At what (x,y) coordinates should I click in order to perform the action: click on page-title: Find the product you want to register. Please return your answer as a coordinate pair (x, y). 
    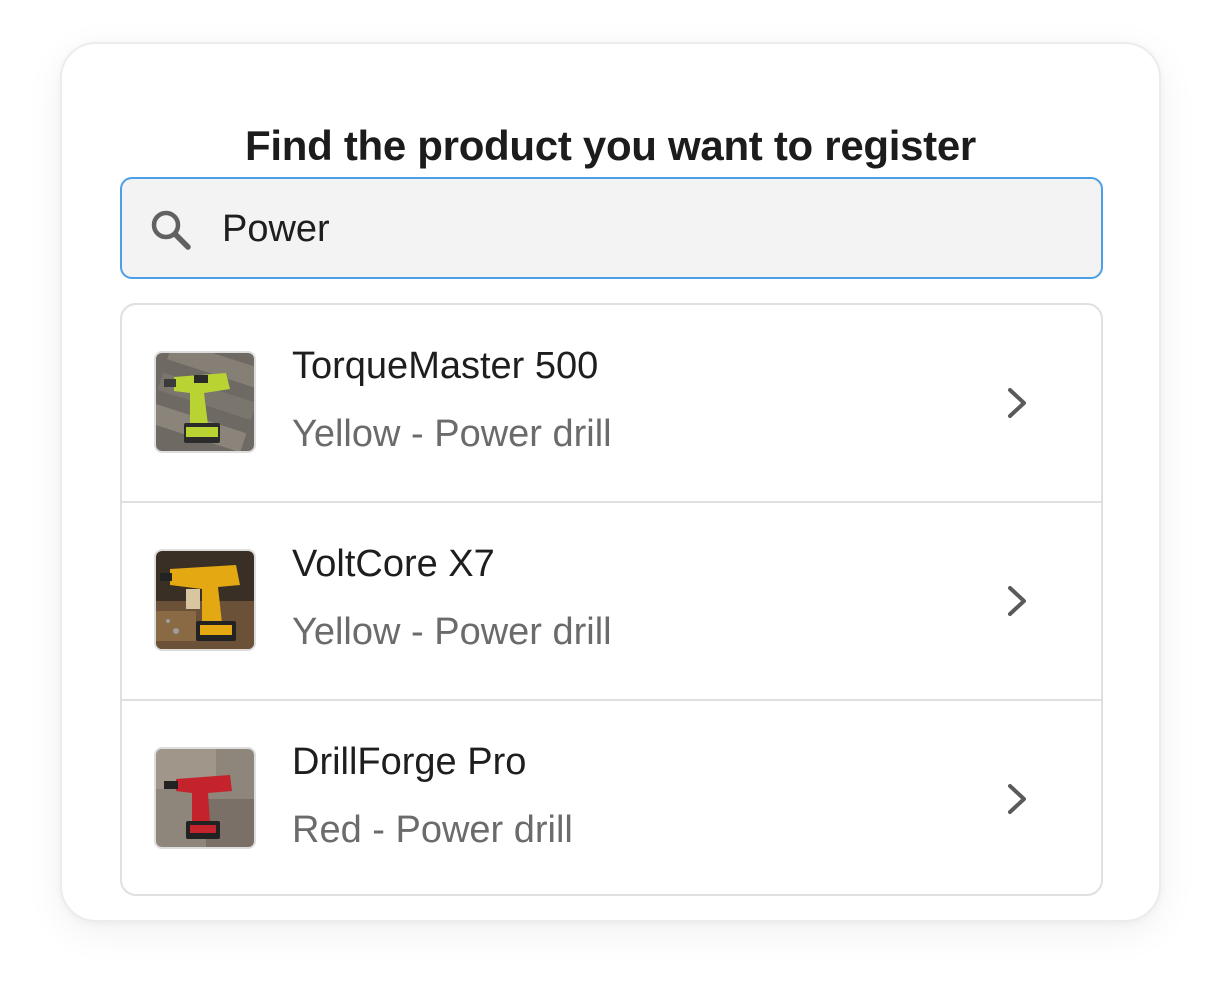
    Looking at the image, I should click on (610, 145).